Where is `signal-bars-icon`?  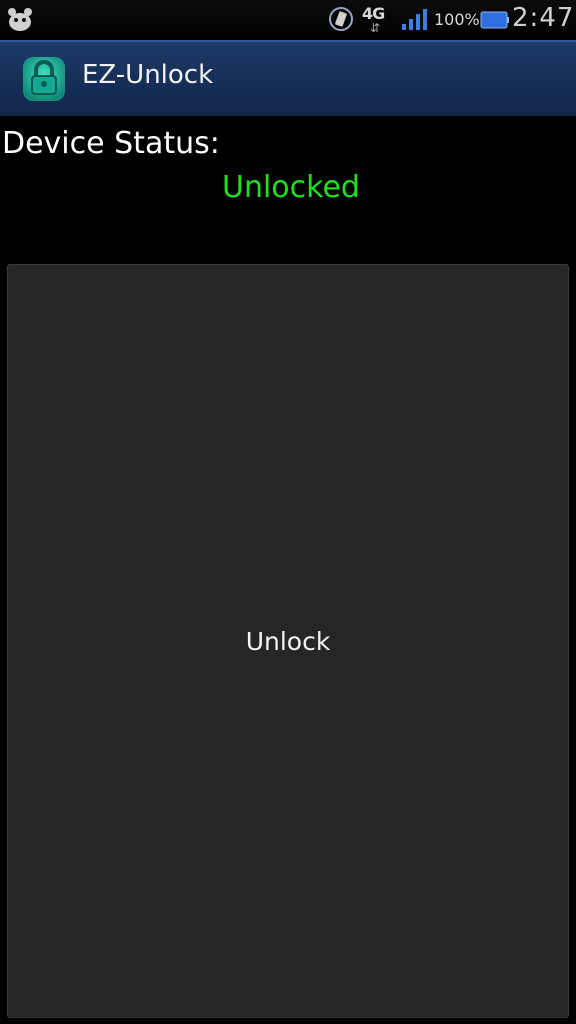 signal-bars-icon is located at coordinates (415, 20).